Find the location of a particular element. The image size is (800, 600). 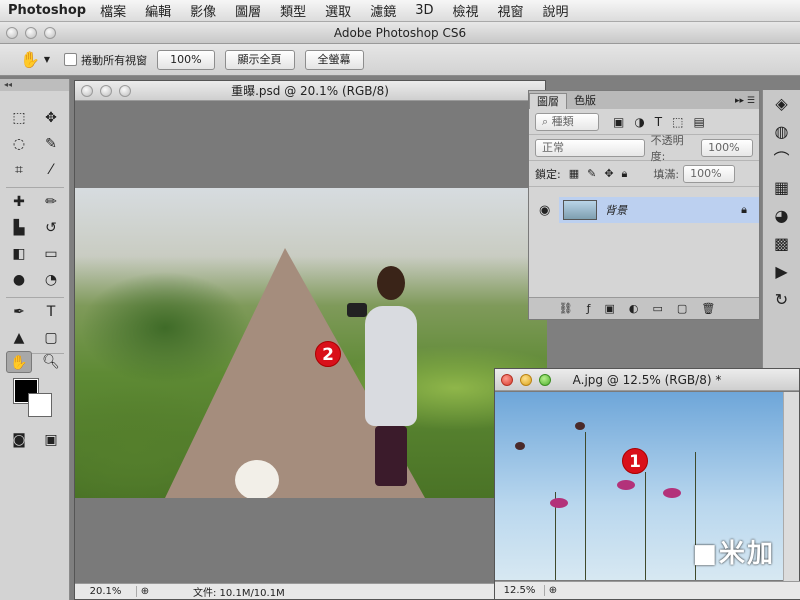

layers-footer: ⛓ƒ▣◐▭▢🗑︎ is located at coordinates (644, 308).